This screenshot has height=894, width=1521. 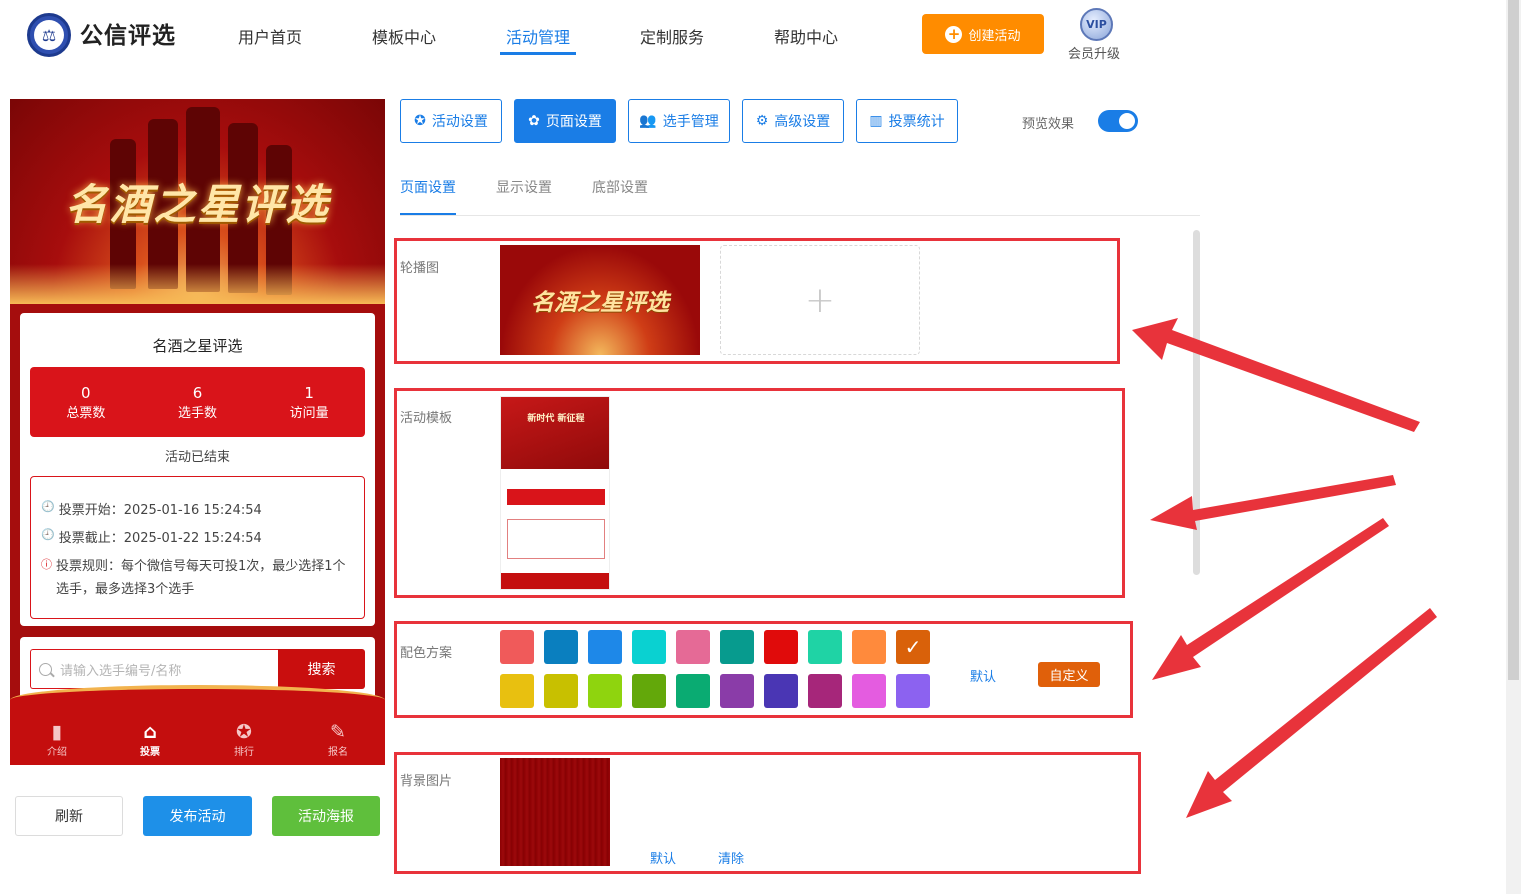 What do you see at coordinates (426, 781) in the screenshot?
I see `background-label: 背景图片` at bounding box center [426, 781].